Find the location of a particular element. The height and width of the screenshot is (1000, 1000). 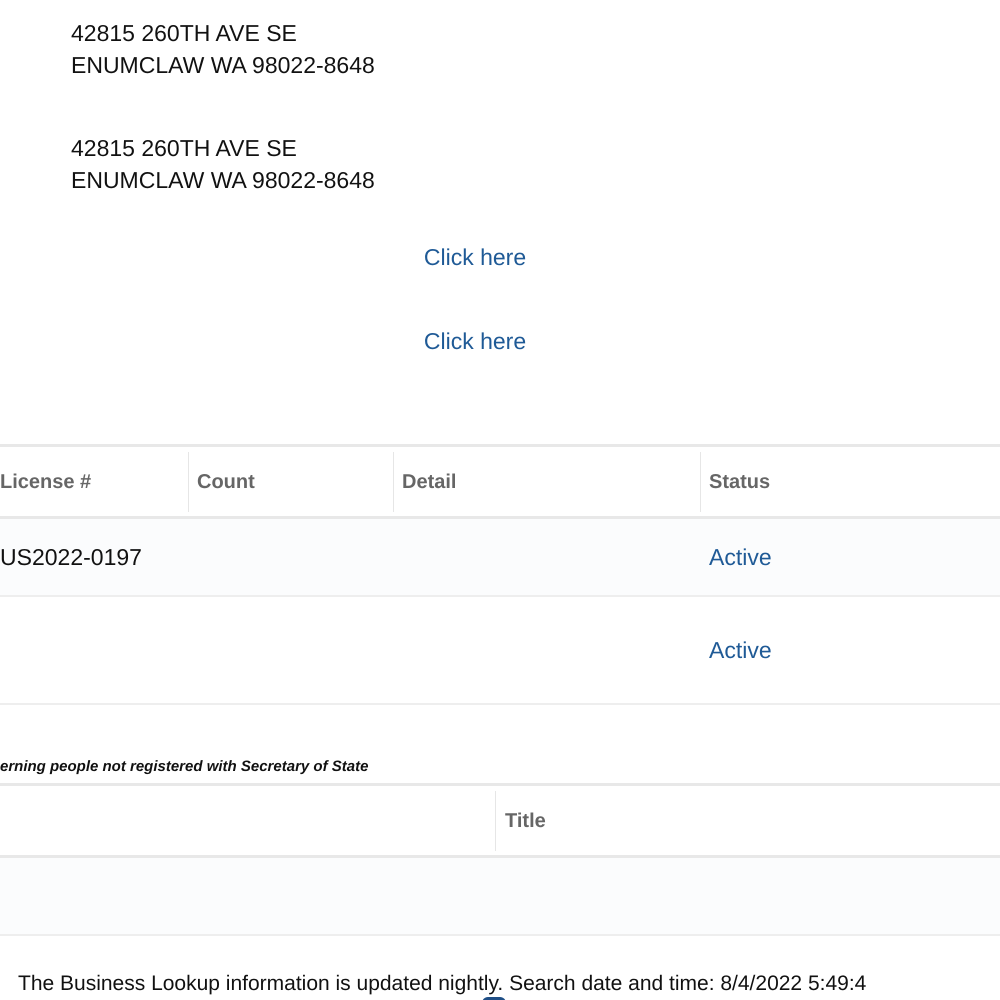

table-caption: erning people not registered with Secretary of State is located at coordinates (184, 767).